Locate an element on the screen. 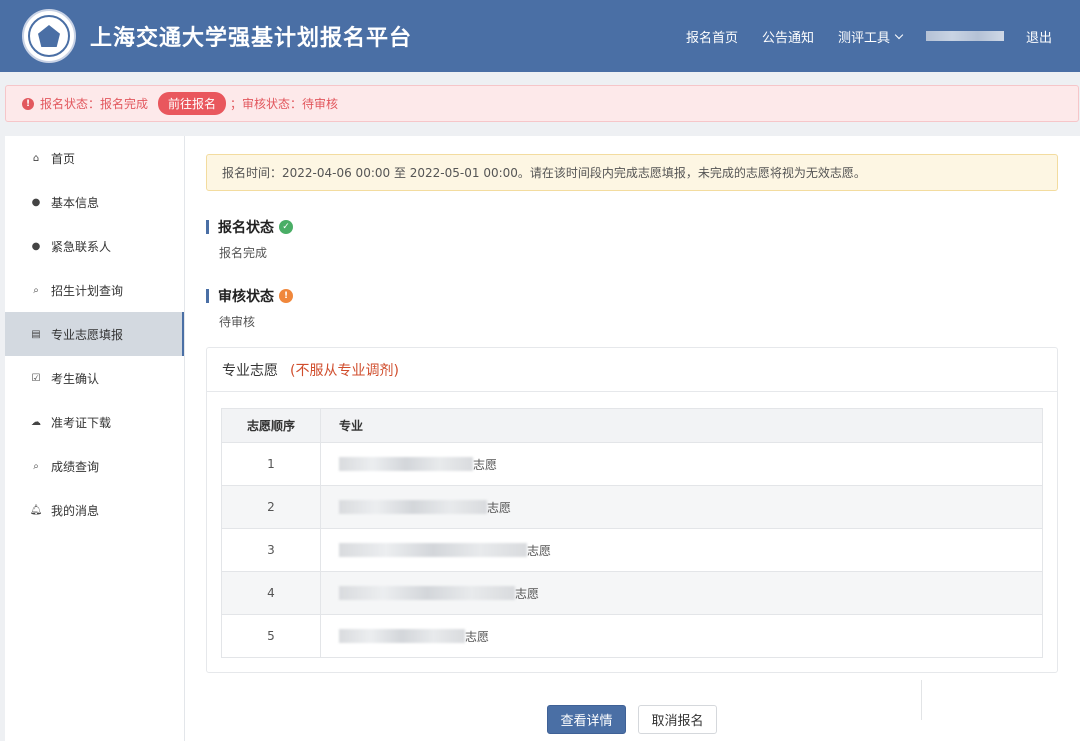 The image size is (1080, 741). table-row: 1 志愿 is located at coordinates (632, 464).